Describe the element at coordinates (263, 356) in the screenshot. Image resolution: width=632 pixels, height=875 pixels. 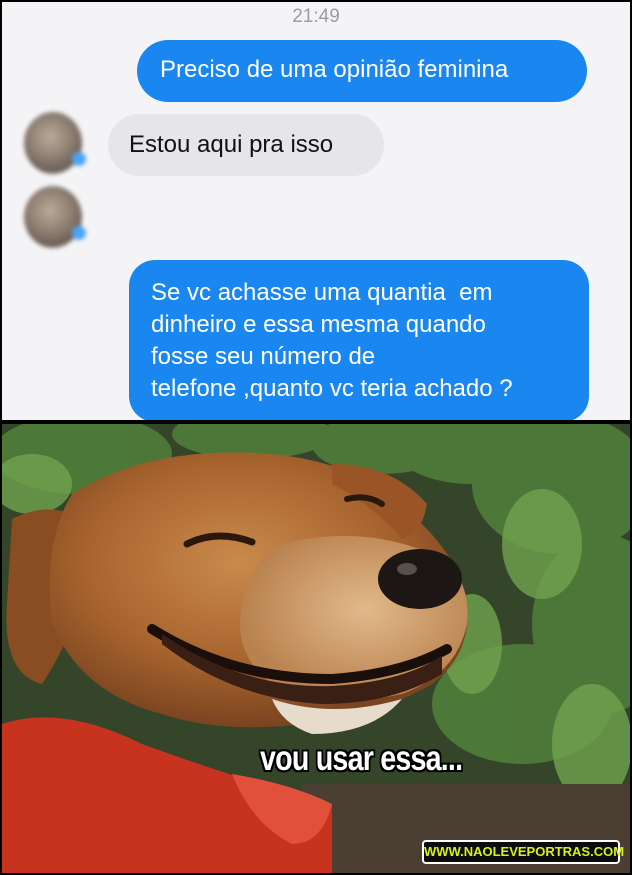
I see `message-line: fosse seu número de` at that location.